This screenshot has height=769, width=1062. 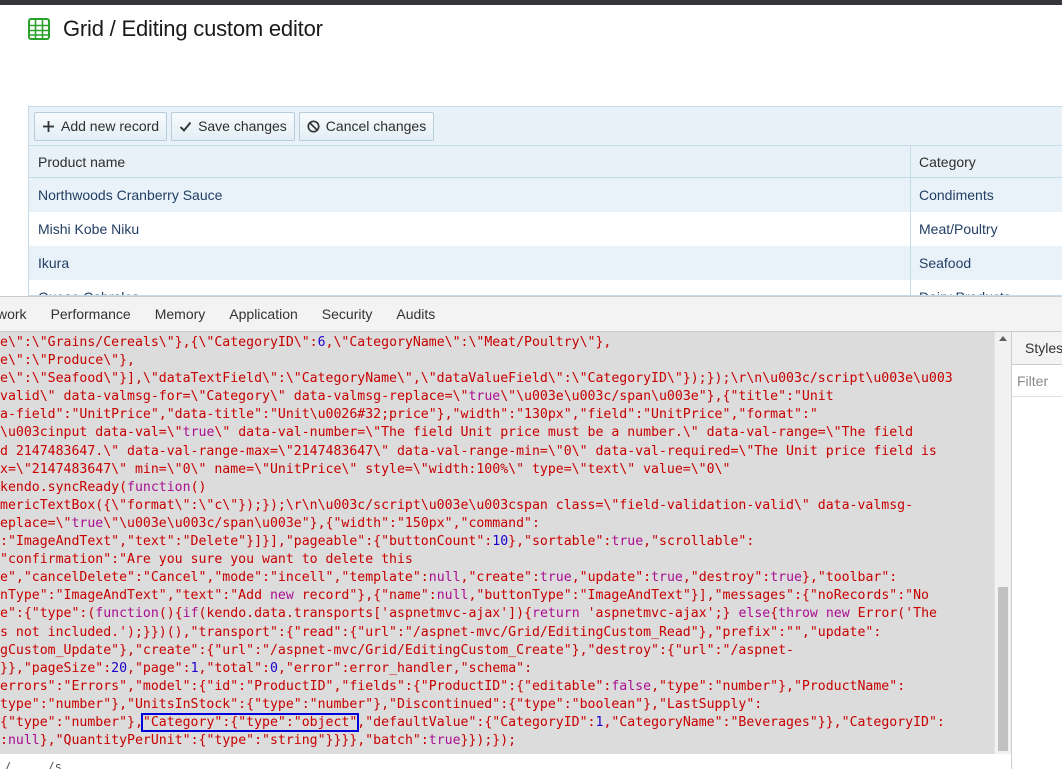 What do you see at coordinates (263, 314) in the screenshot?
I see `tab-application: Application` at bounding box center [263, 314].